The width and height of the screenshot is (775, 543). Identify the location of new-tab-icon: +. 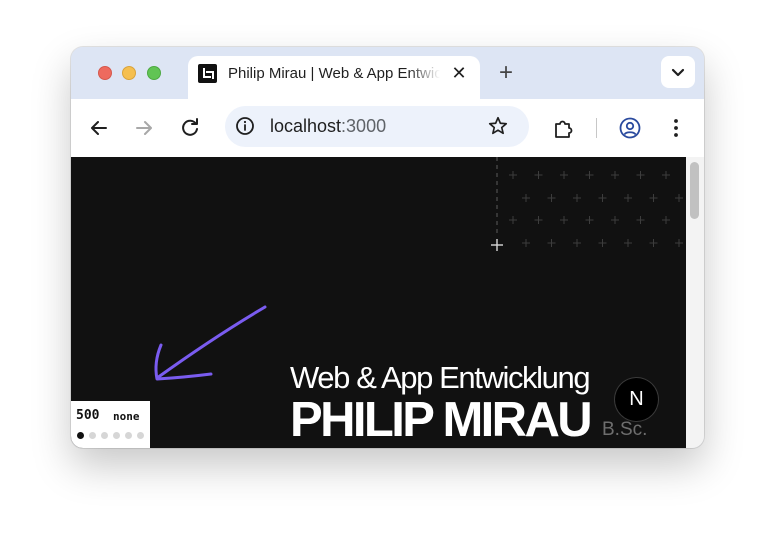
(506, 73).